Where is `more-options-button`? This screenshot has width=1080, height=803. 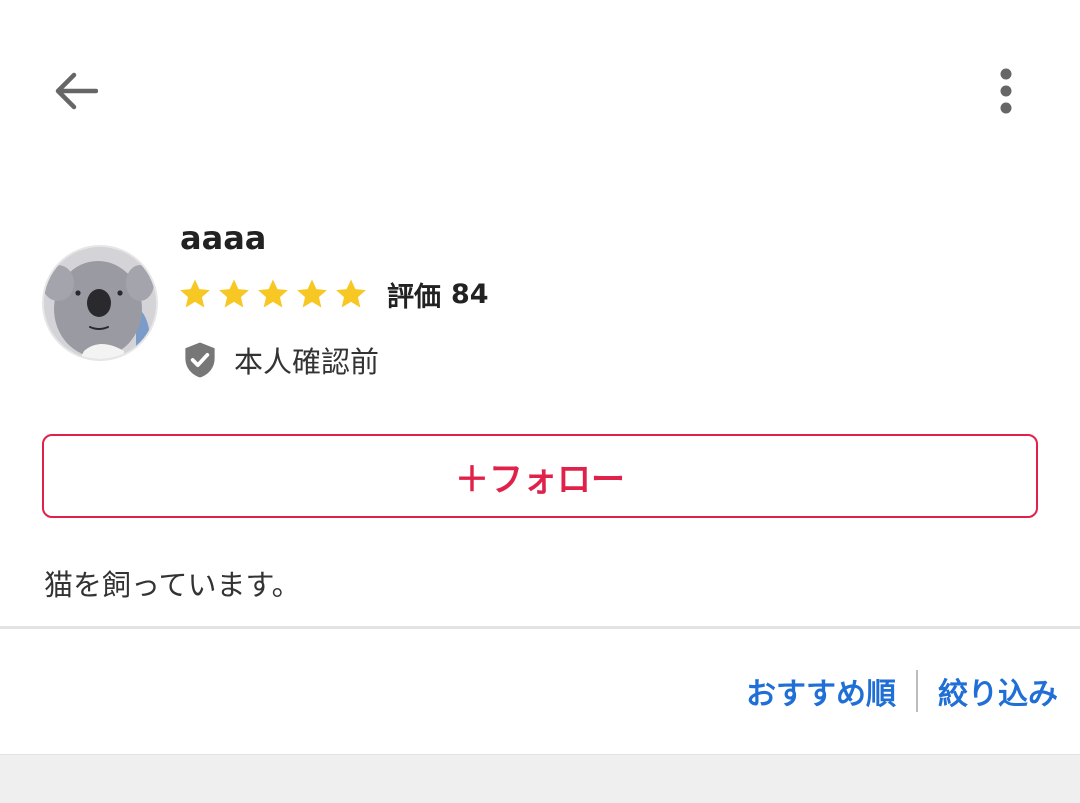
more-options-button is located at coordinates (1006, 91).